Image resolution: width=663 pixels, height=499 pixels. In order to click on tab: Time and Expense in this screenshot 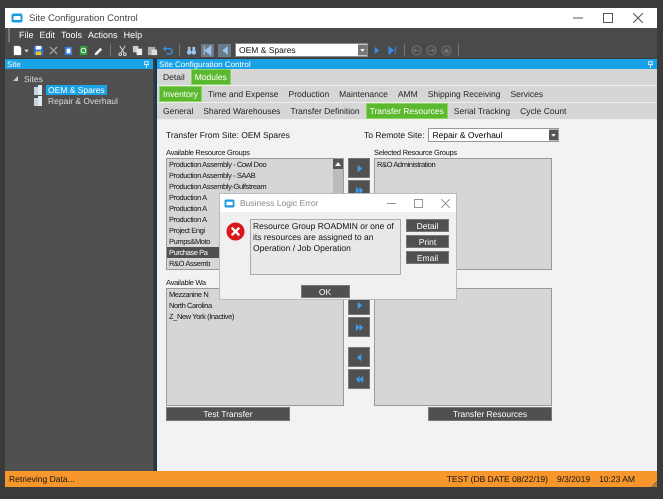, I will do `click(243, 94)`.